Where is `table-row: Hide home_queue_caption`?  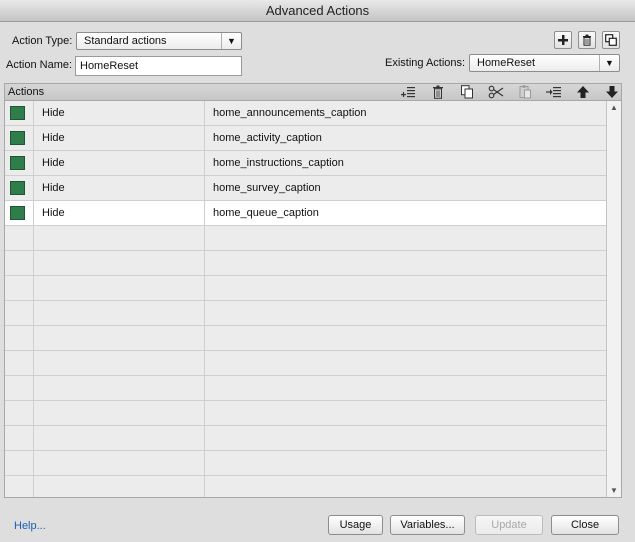
table-row: Hide home_queue_caption is located at coordinates (305, 213).